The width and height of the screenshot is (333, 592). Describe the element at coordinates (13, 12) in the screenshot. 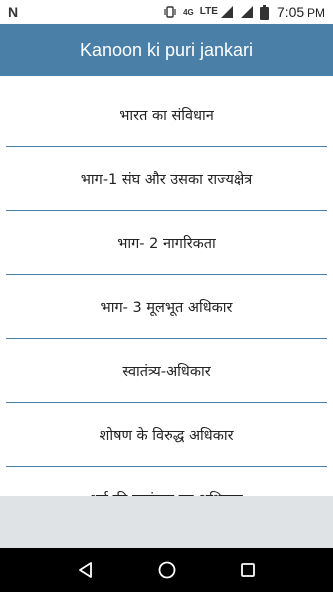

I see `notification-n-icon: N` at that location.